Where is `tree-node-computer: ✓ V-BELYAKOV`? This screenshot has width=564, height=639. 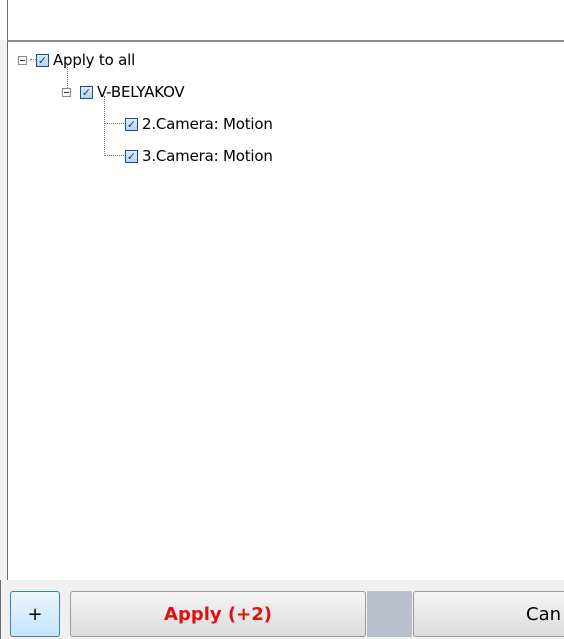 tree-node-computer: ✓ V-BELYAKOV is located at coordinates (123, 92).